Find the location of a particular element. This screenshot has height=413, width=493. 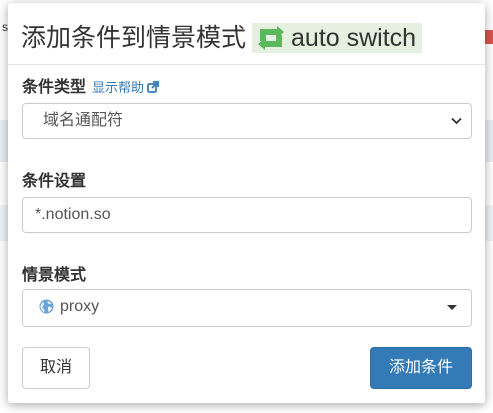

condition-type-select: 域名通配符 is located at coordinates (247, 121).